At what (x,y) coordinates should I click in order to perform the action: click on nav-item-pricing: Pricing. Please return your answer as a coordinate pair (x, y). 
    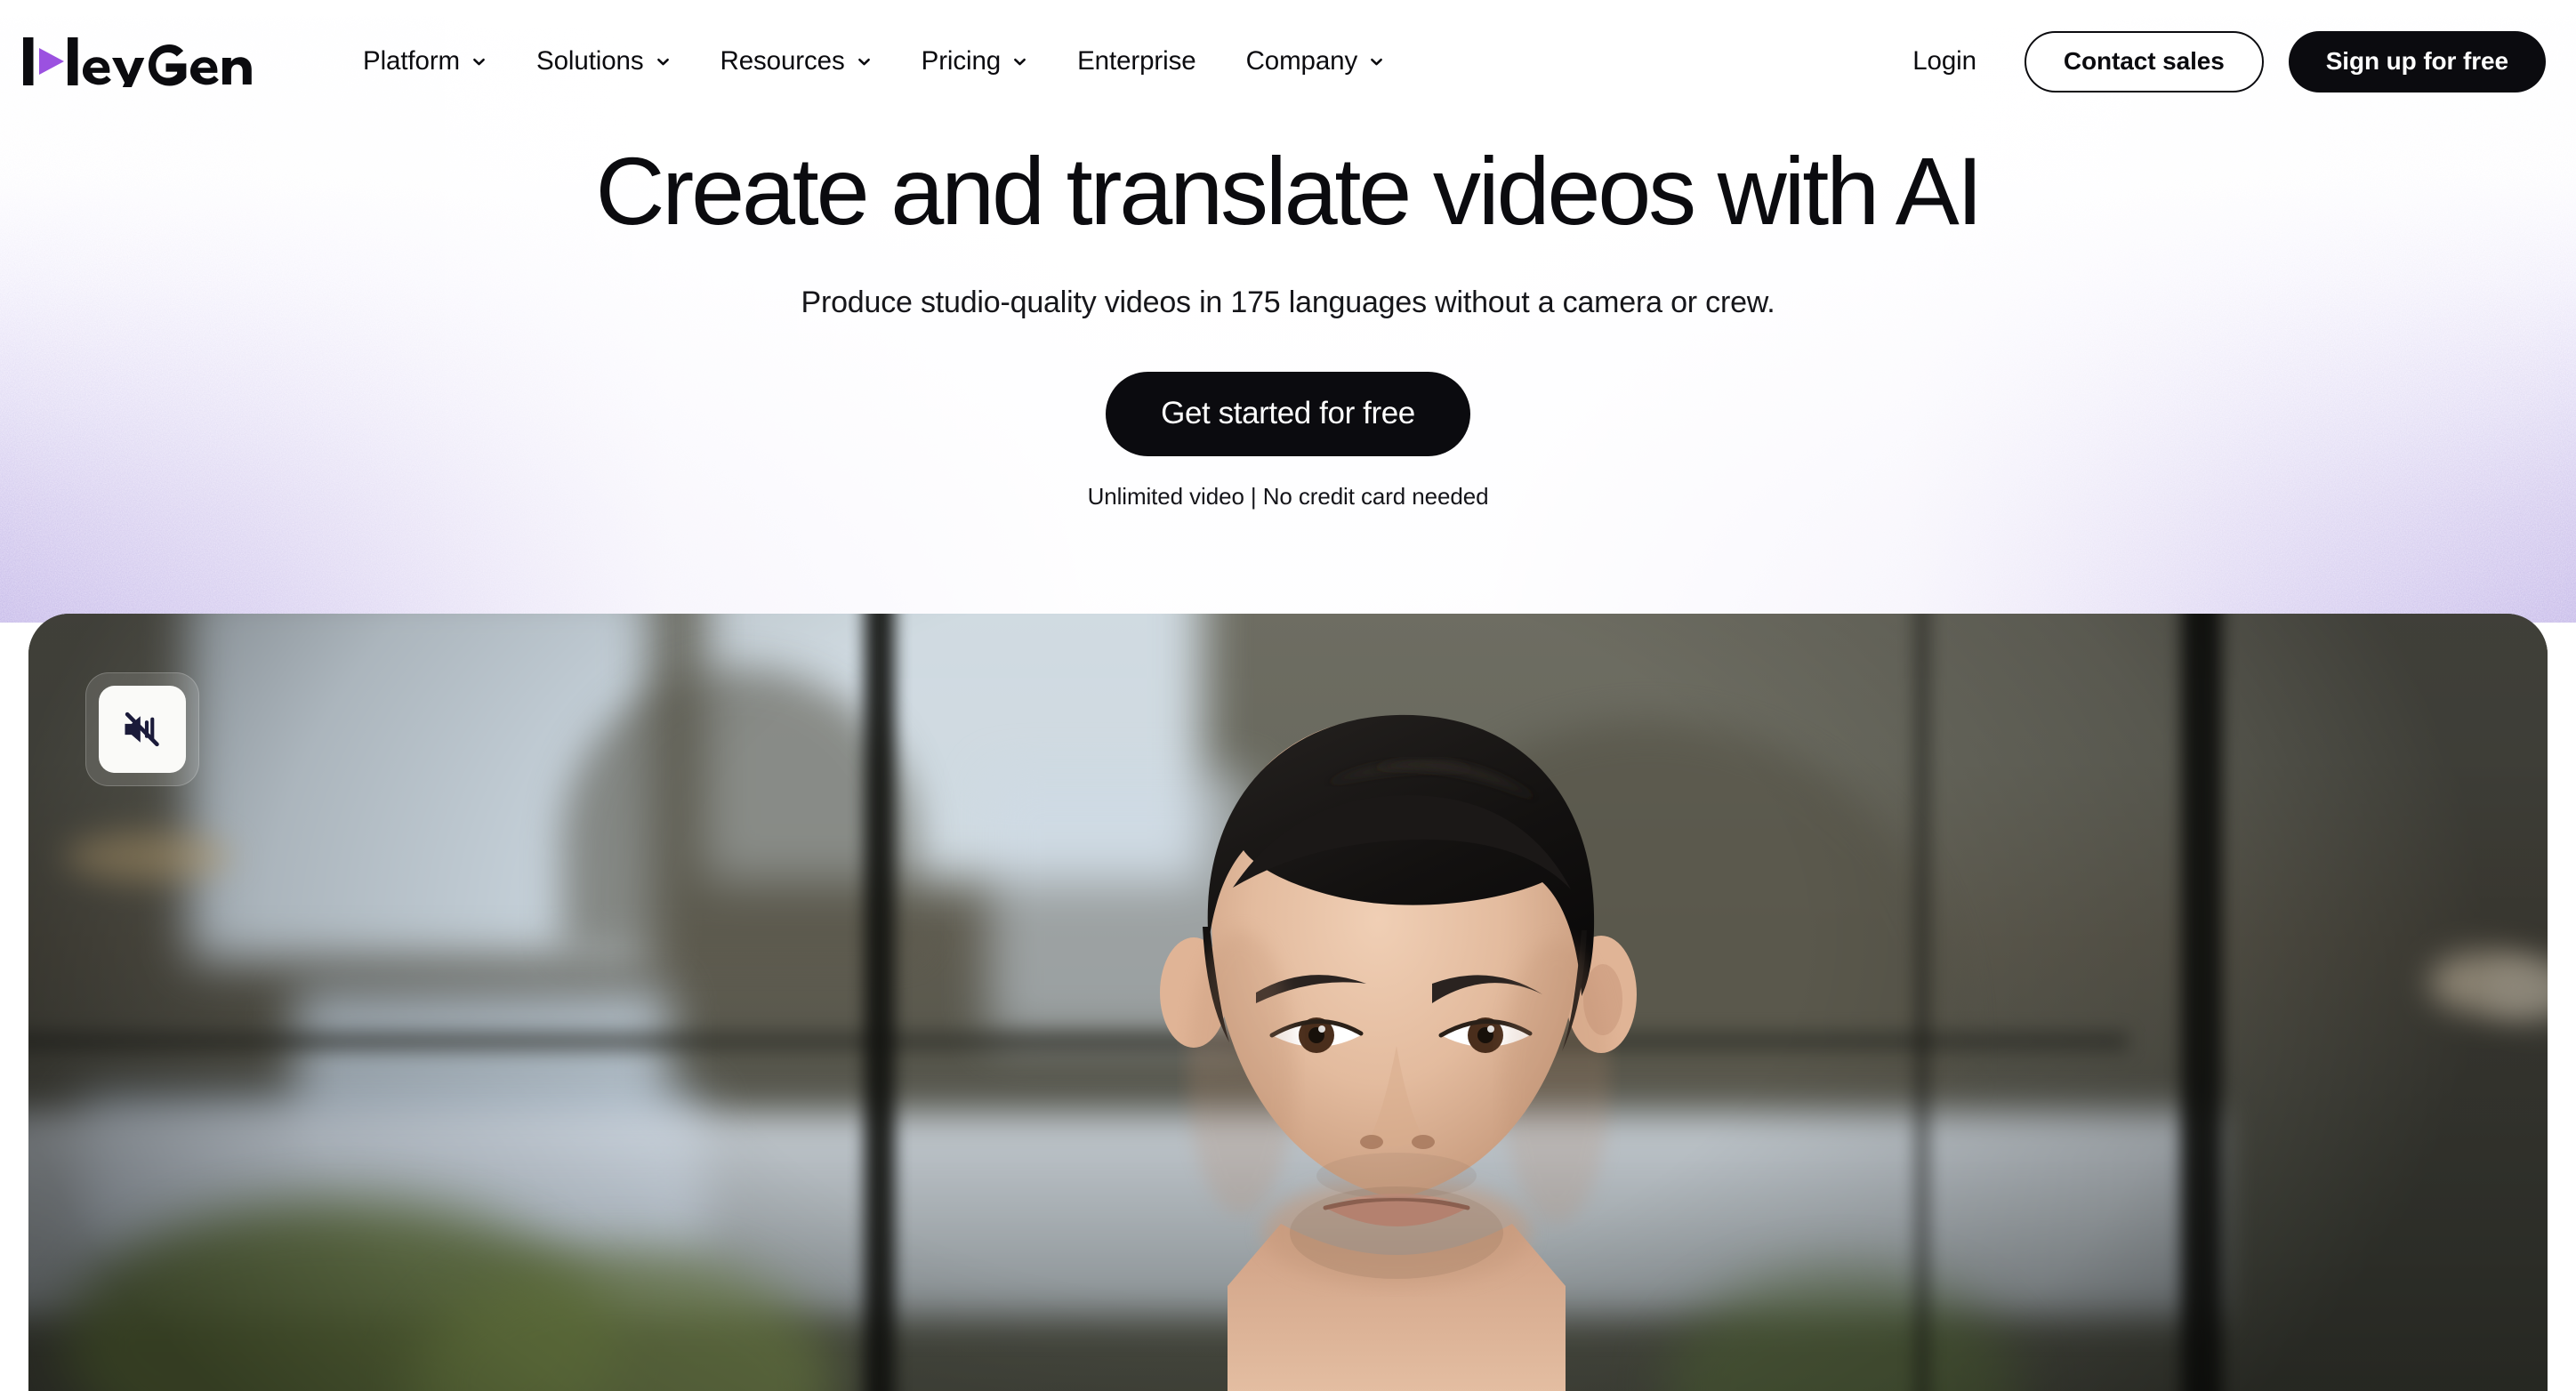
    Looking at the image, I should click on (974, 61).